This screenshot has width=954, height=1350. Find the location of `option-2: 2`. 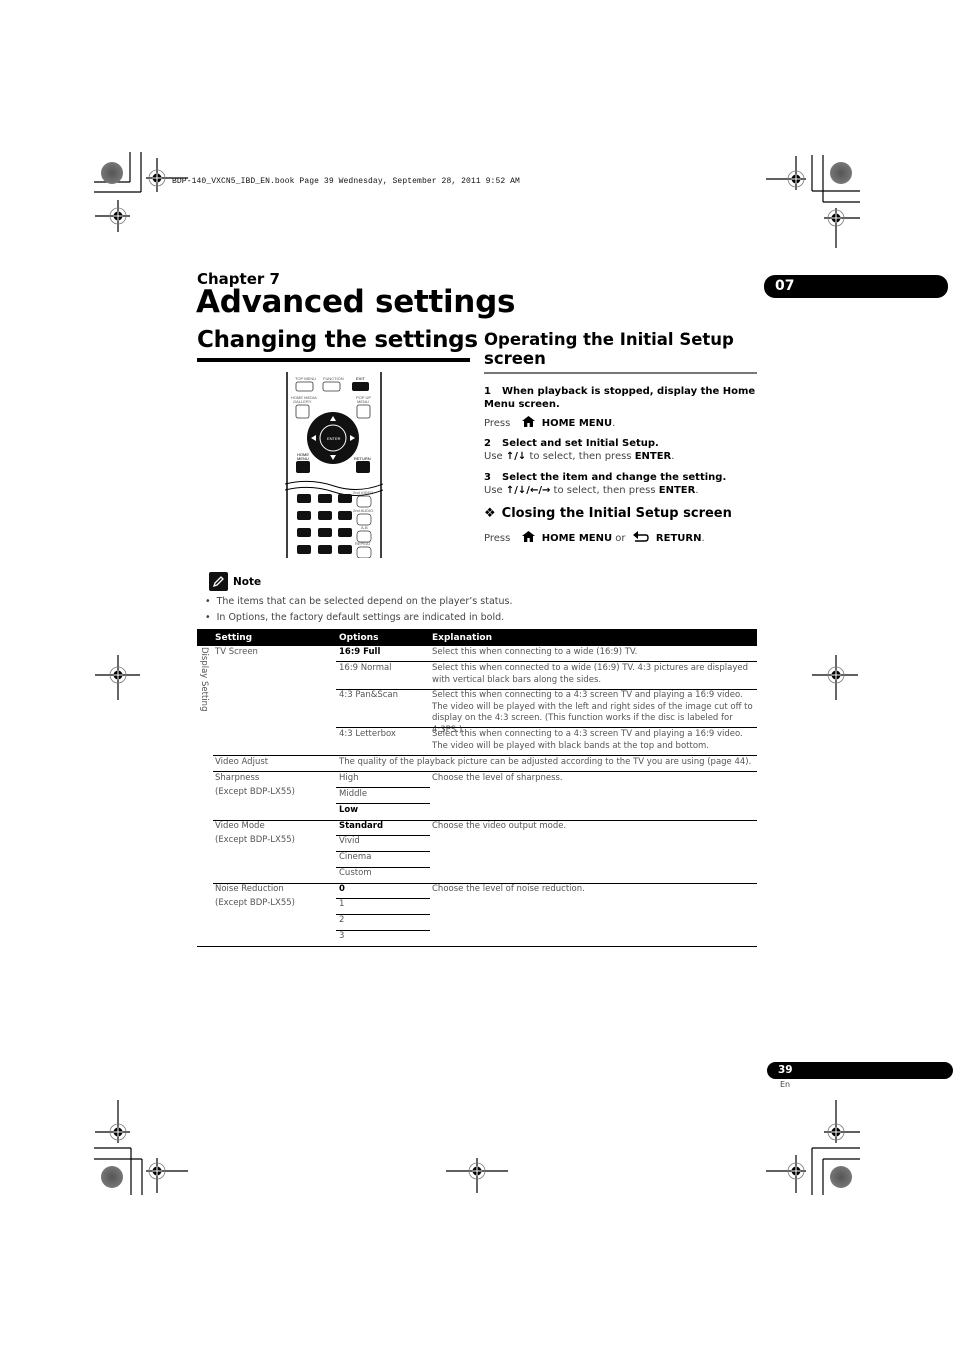

option-2: 2 is located at coordinates (342, 920).